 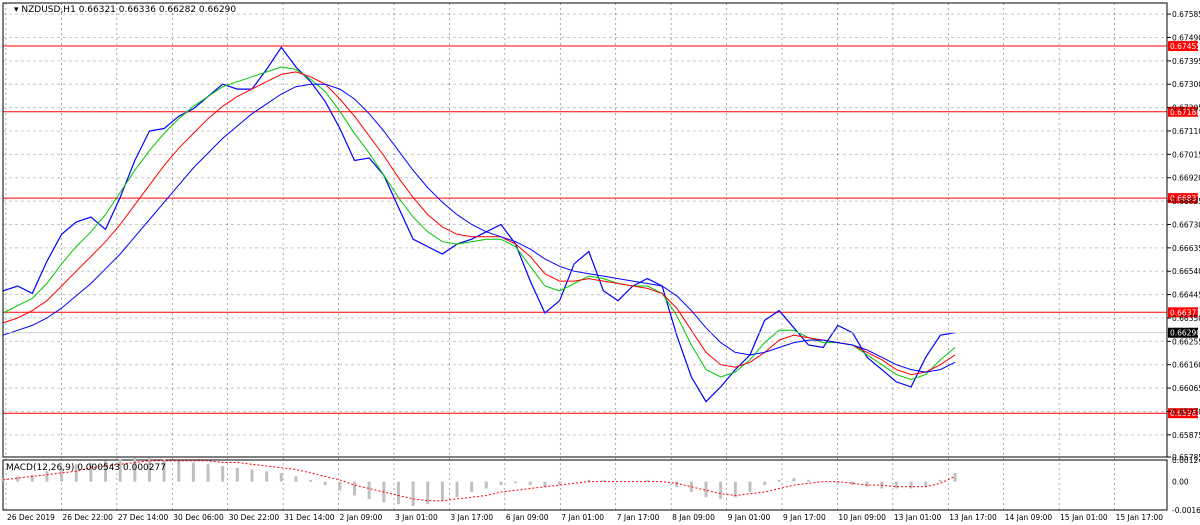 I want to click on x-tick-label: 9 Jan 01:00, so click(x=749, y=517).